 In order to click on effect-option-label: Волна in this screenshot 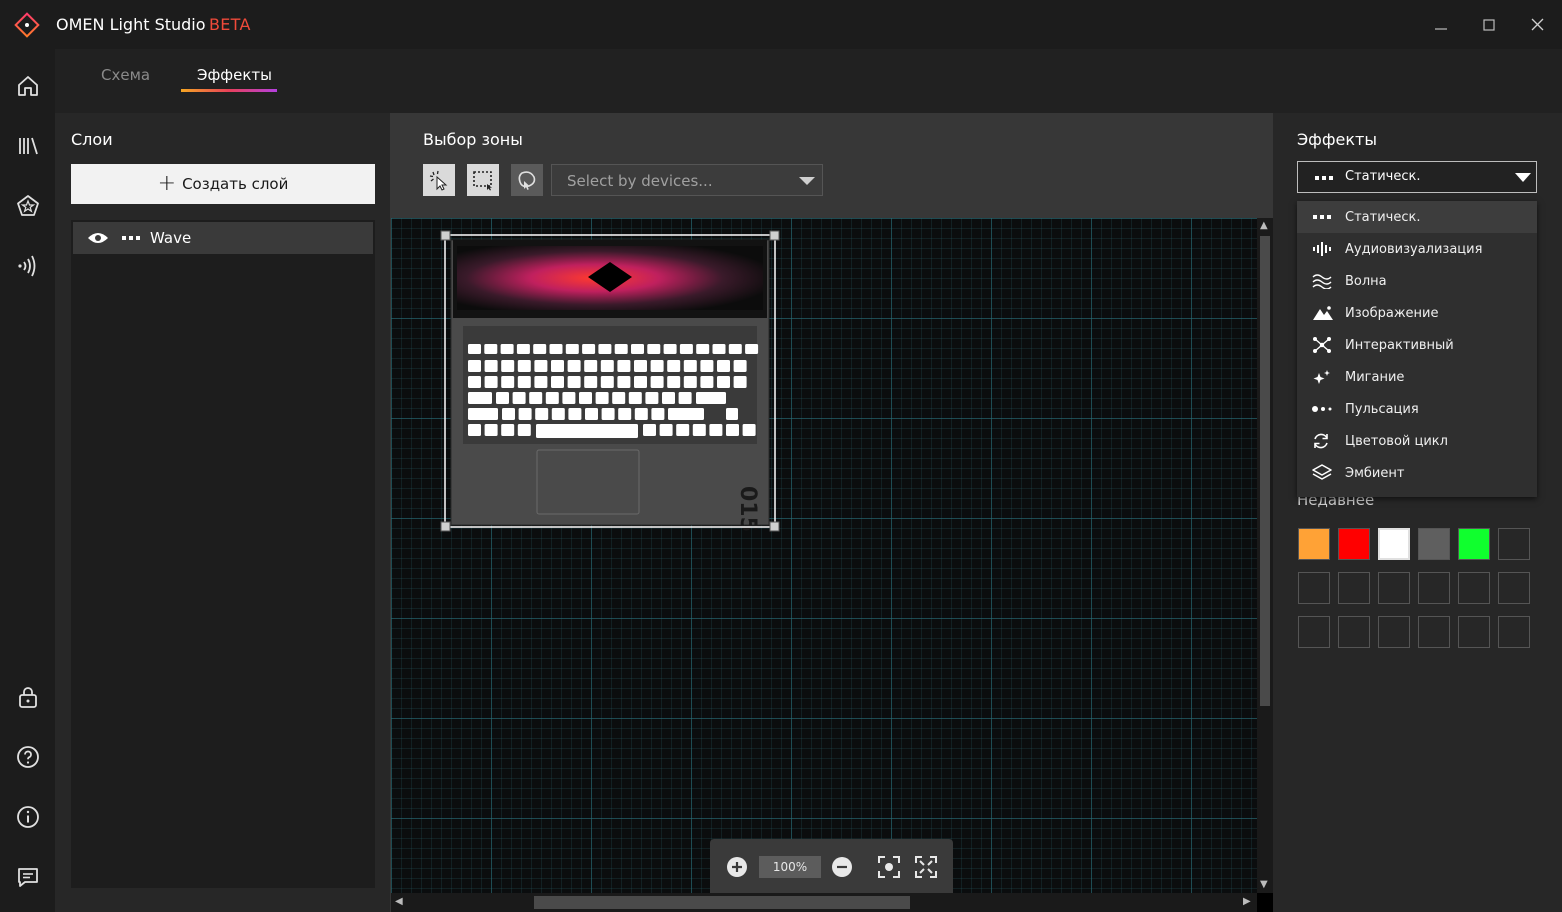, I will do `click(1366, 281)`.